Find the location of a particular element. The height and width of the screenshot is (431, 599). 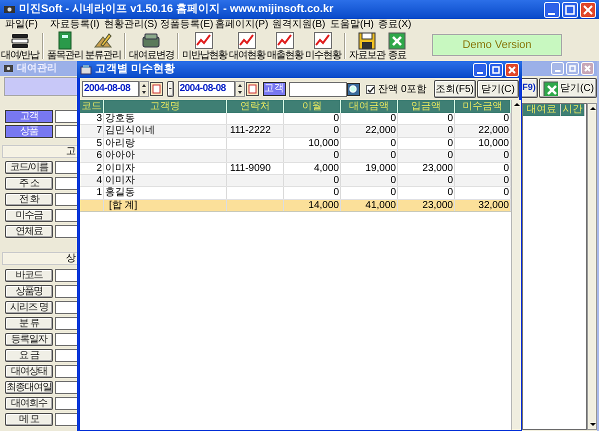

total-cell: 23,000 is located at coordinates (426, 206).